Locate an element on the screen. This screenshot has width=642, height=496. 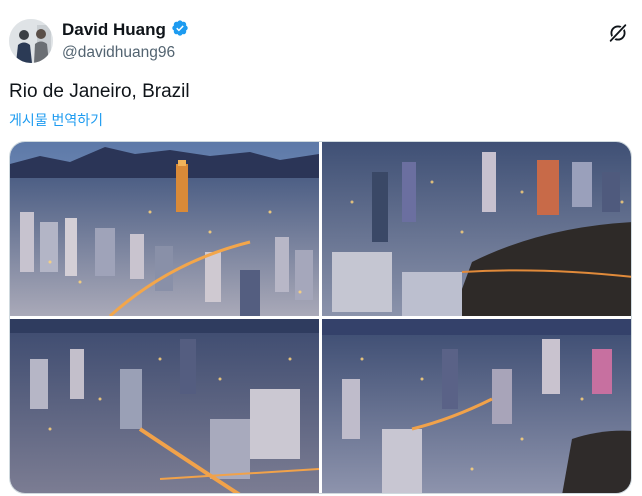
tweet-header: David Huang @davidhuang96 is located at coordinates (321, 43).